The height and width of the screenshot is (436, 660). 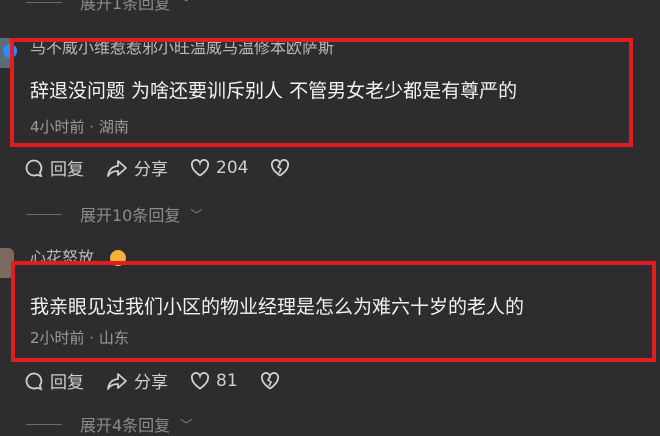 I want to click on replies-toggle-label: 展开1条回复, so click(x=125, y=6).